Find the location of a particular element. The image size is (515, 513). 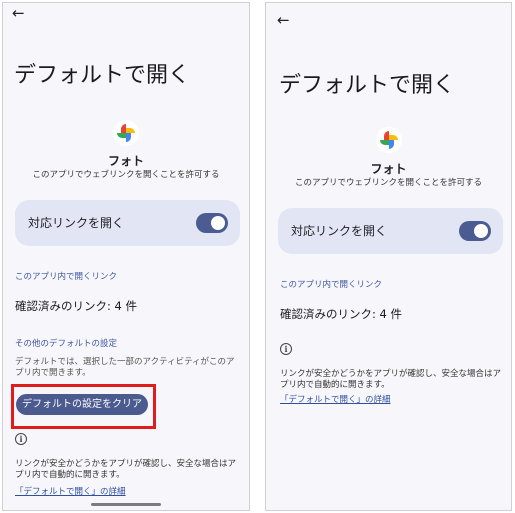

clear-defaults-button: デフォルトの設定をクリア is located at coordinates (82, 404).